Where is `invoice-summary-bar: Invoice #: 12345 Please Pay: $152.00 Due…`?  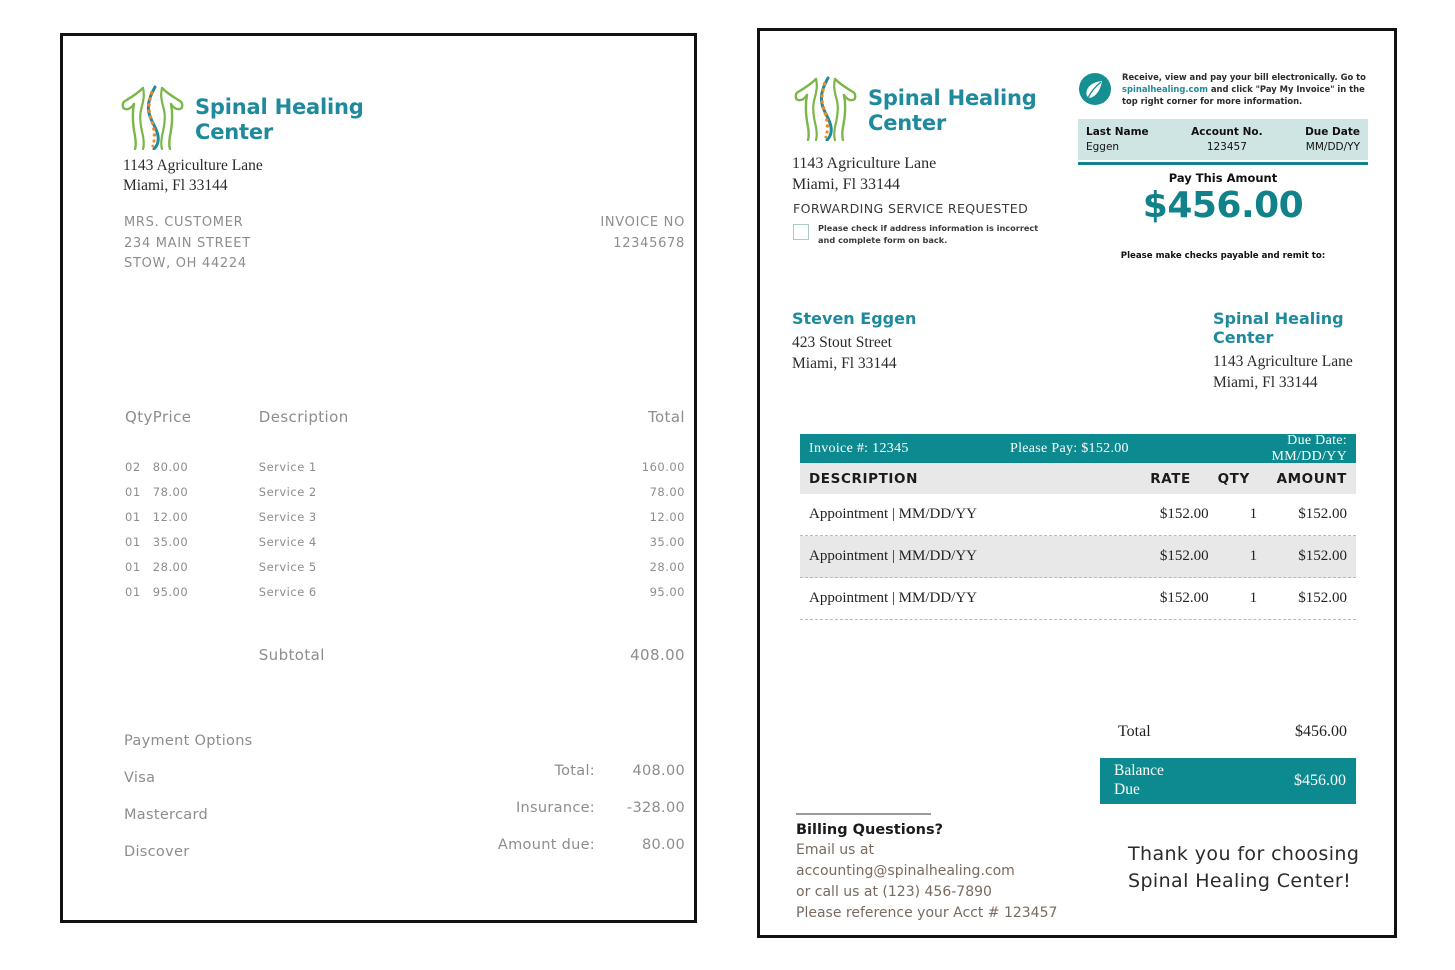
invoice-summary-bar: Invoice #: 12345 Please Pay: $152.00 Due… is located at coordinates (1078, 448).